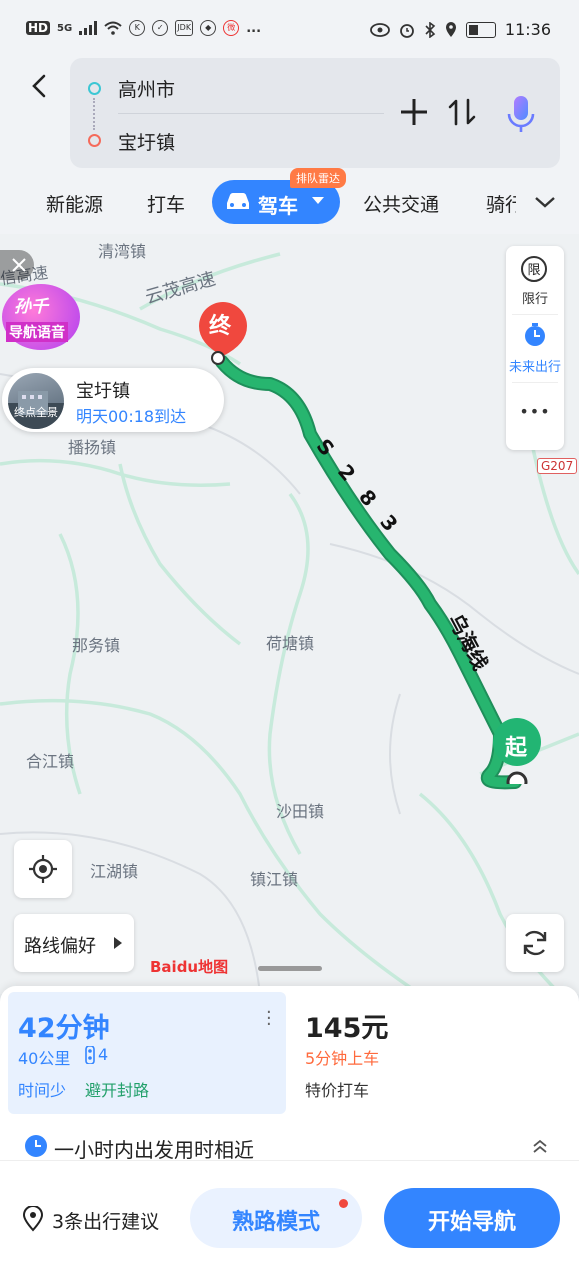 The image size is (579, 1281). I want to click on start-navigation-label: 开始导航, so click(471, 1222).